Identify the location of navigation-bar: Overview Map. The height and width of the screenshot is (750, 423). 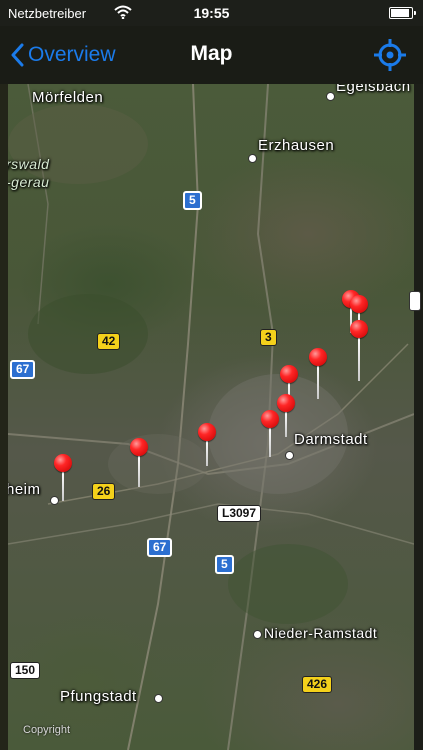
(211, 55).